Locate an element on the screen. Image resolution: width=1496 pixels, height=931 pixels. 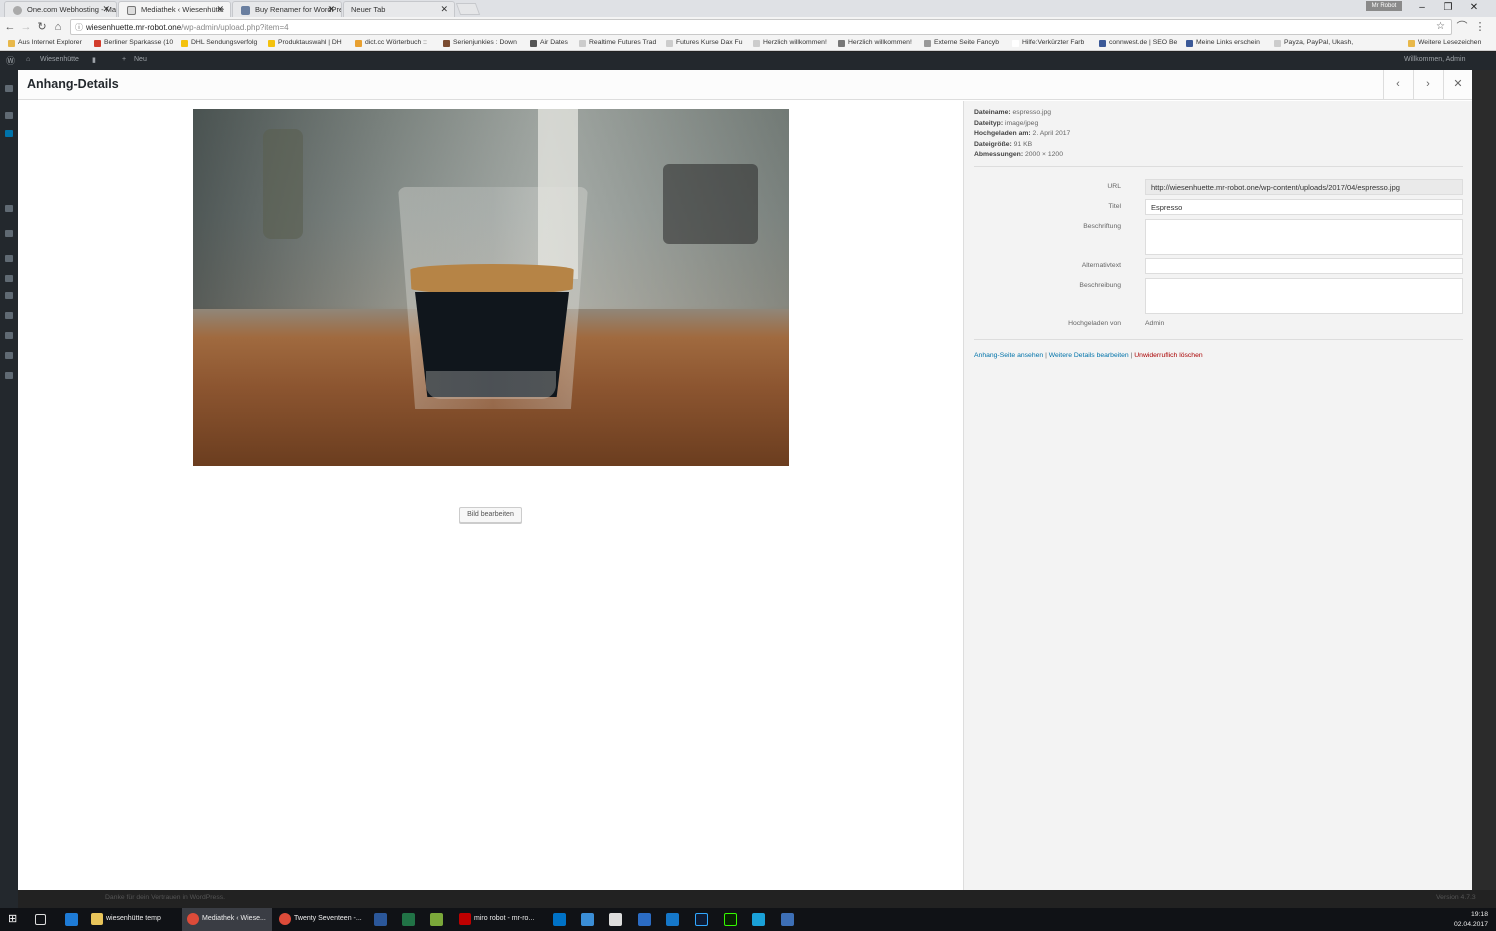
comments-icon: ▮ is located at coordinates (94, 60).